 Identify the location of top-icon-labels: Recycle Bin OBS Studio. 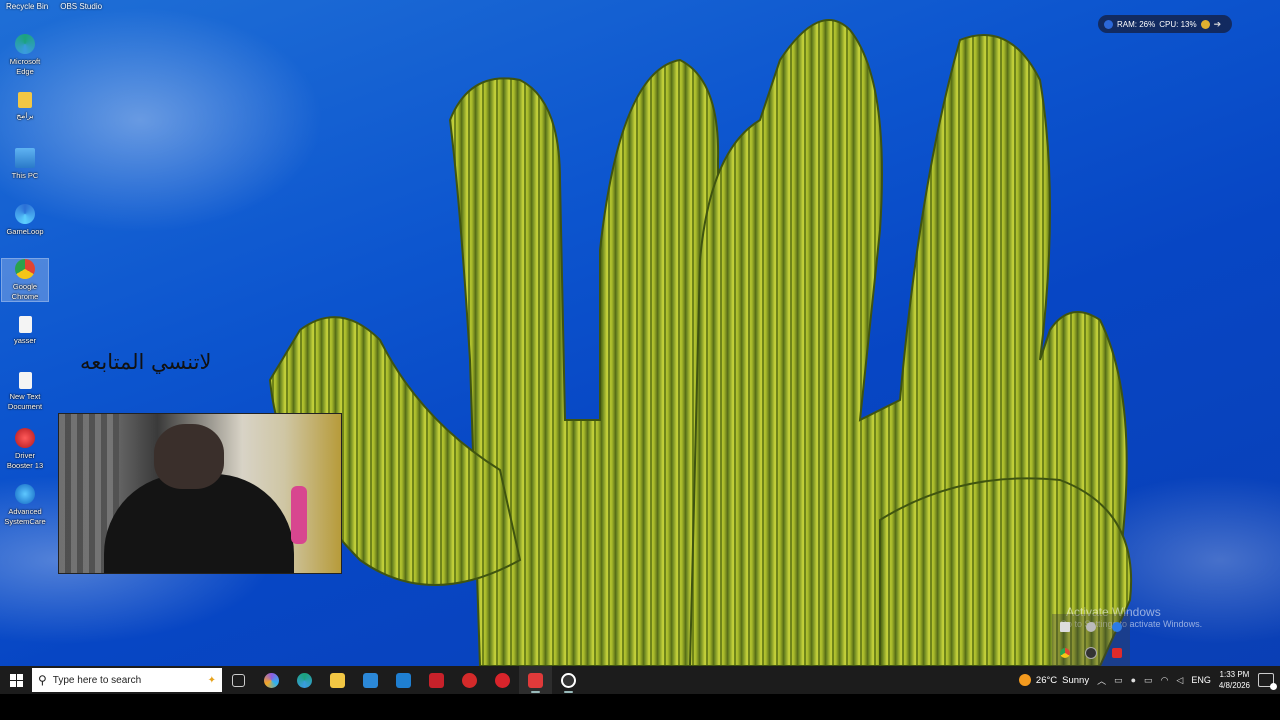
(51, 6).